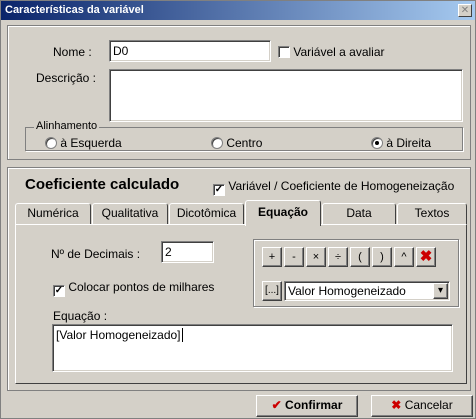 The height and width of the screenshot is (419, 476). I want to click on operator-minus-button: -, so click(294, 257).